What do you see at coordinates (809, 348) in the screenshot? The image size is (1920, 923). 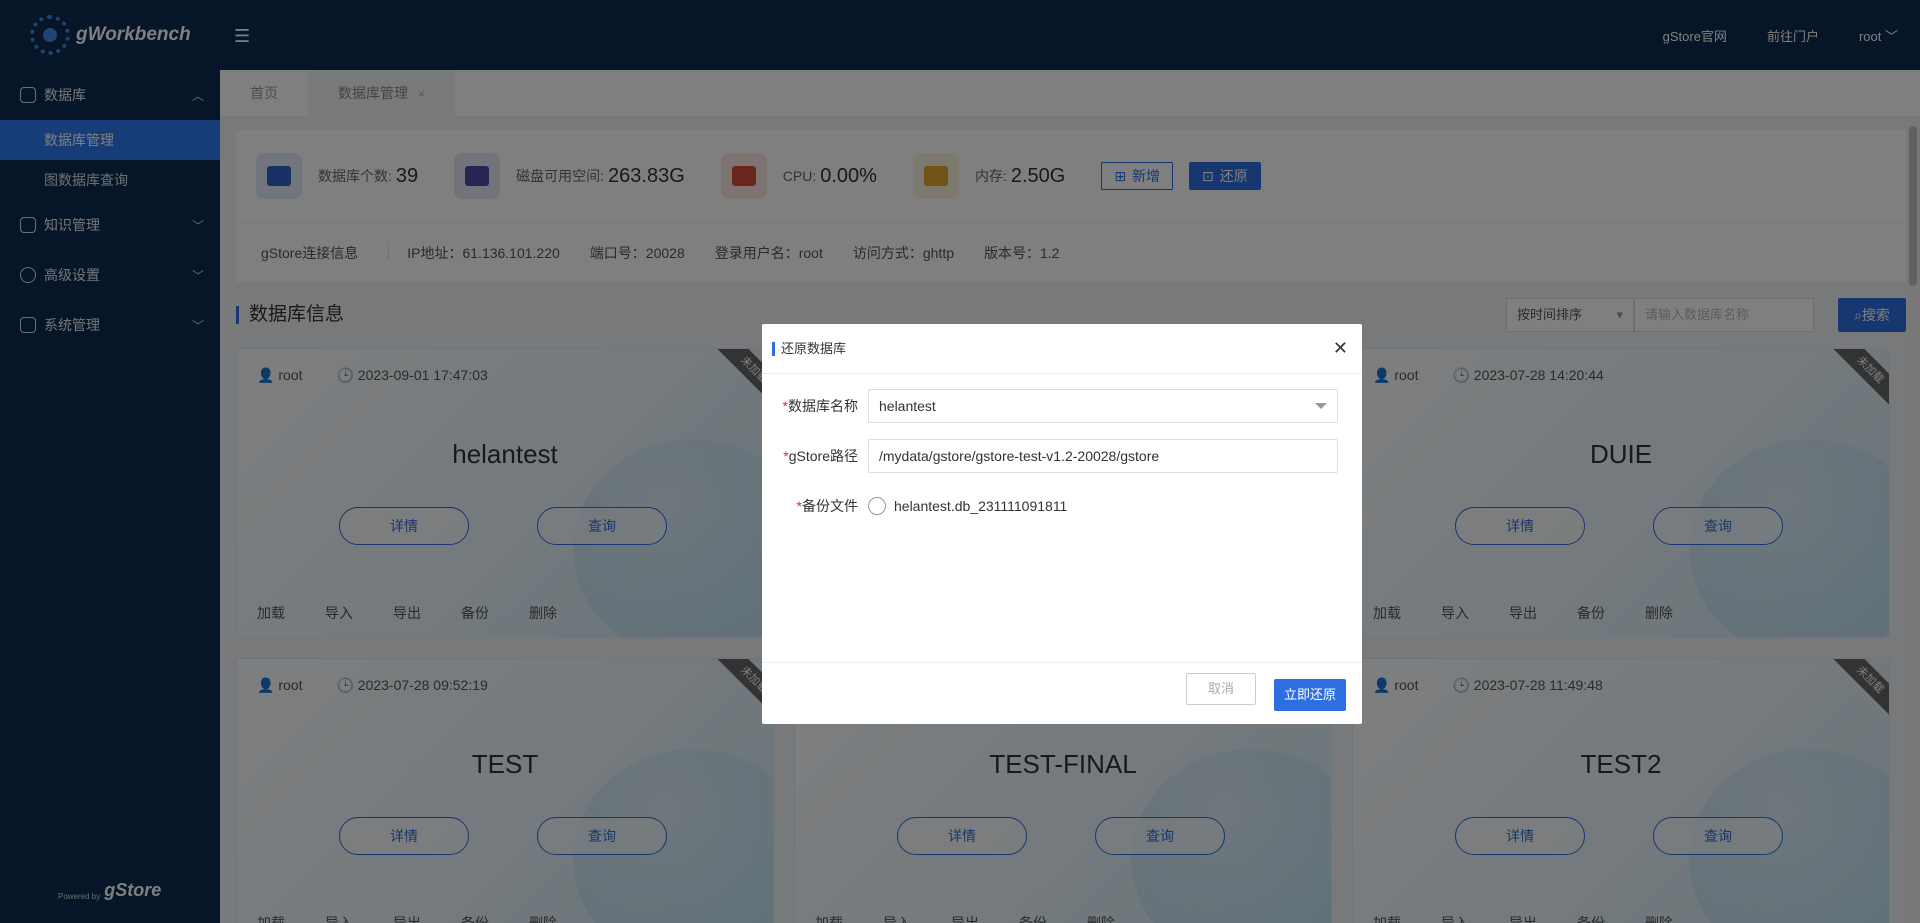 I see `dialog-title: 还原数据库` at bounding box center [809, 348].